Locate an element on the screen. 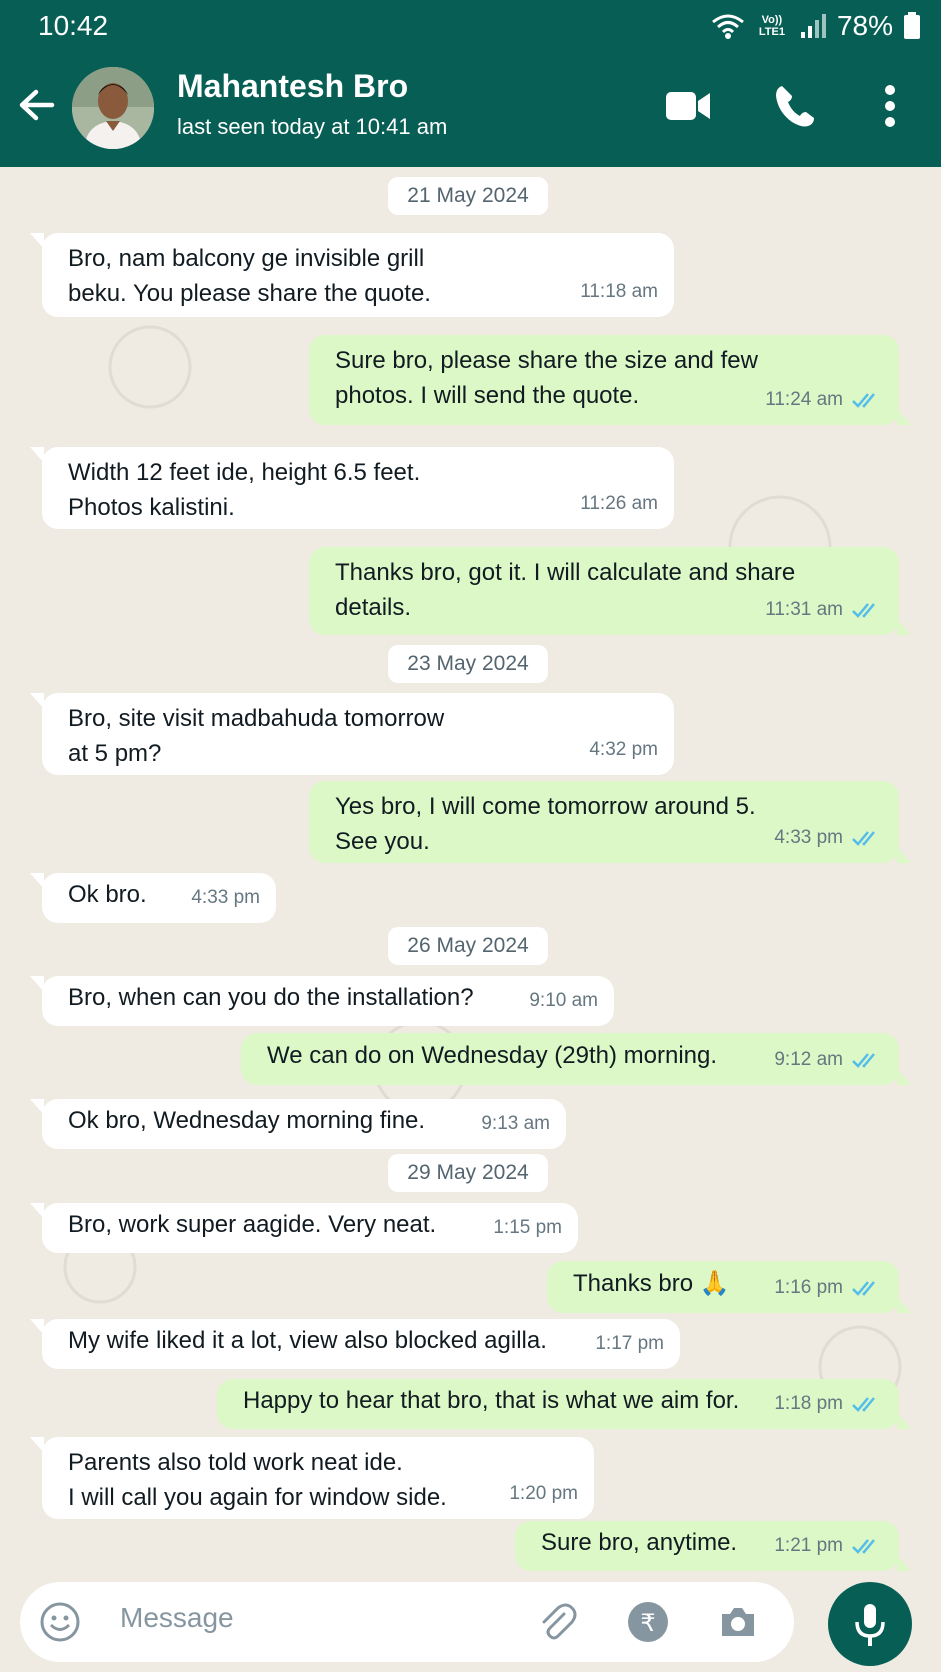  message-time: 11:18 am is located at coordinates (619, 291).